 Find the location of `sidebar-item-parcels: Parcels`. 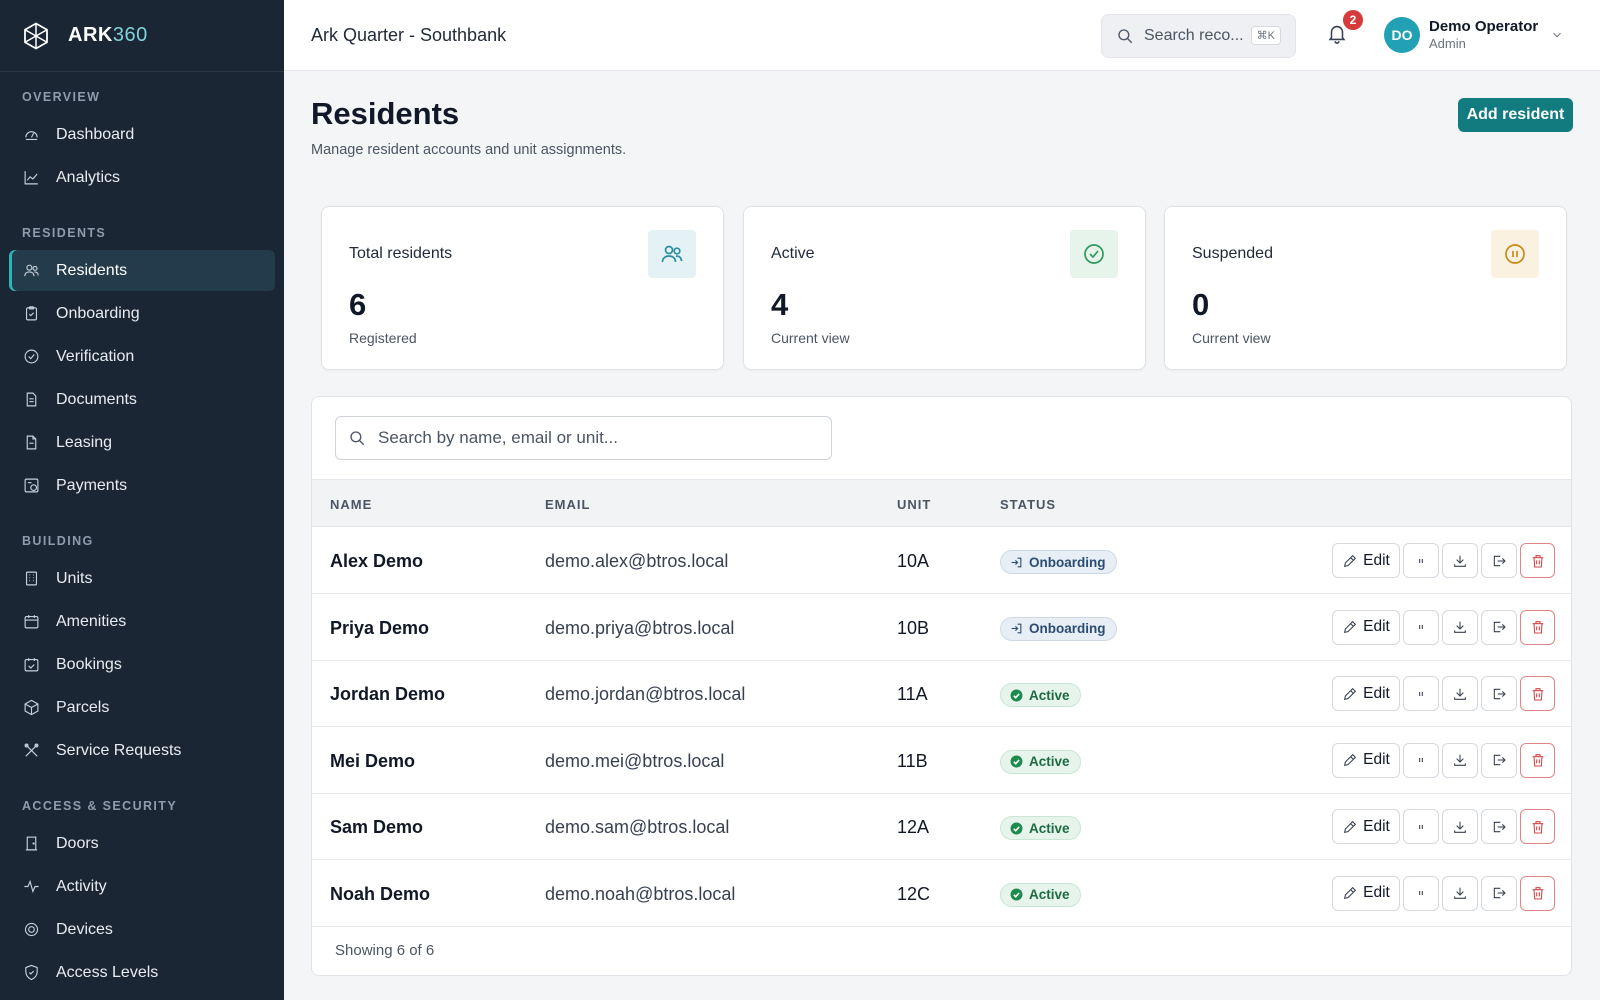

sidebar-item-parcels: Parcels is located at coordinates (142, 707).